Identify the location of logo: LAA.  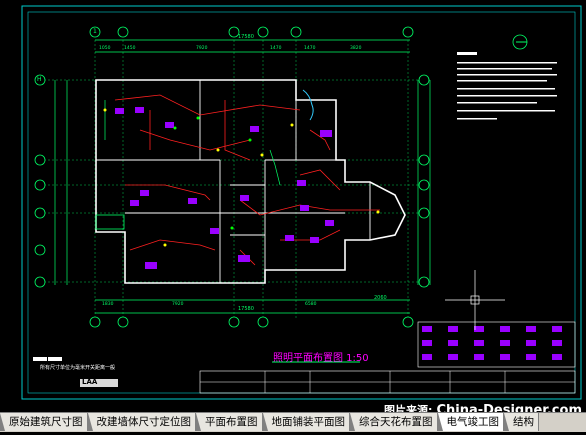
(90, 382).